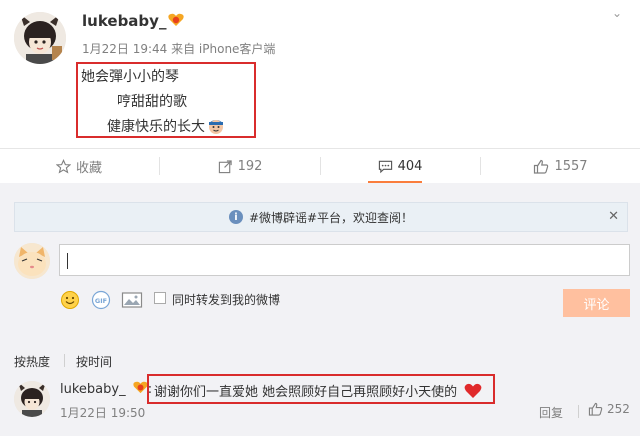 Image resolution: width=640 pixels, height=436 pixels. Describe the element at coordinates (306, 392) in the screenshot. I see `comment-text-body: 谢谢你们一直爱她 她会照顾好自己再照顾好小天使的` at that location.